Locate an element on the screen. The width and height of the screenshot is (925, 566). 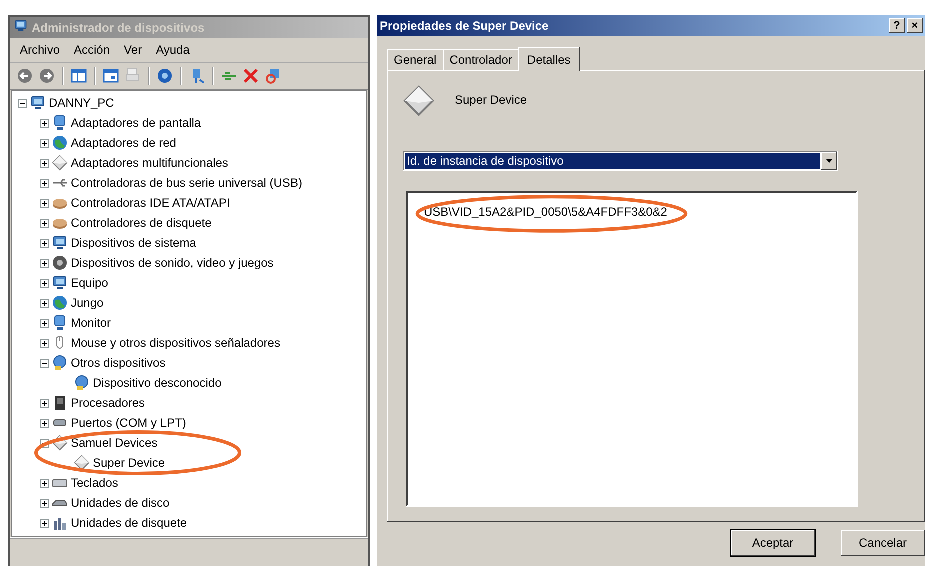
tree-item: Unidades de disco is located at coordinates (120, 503).